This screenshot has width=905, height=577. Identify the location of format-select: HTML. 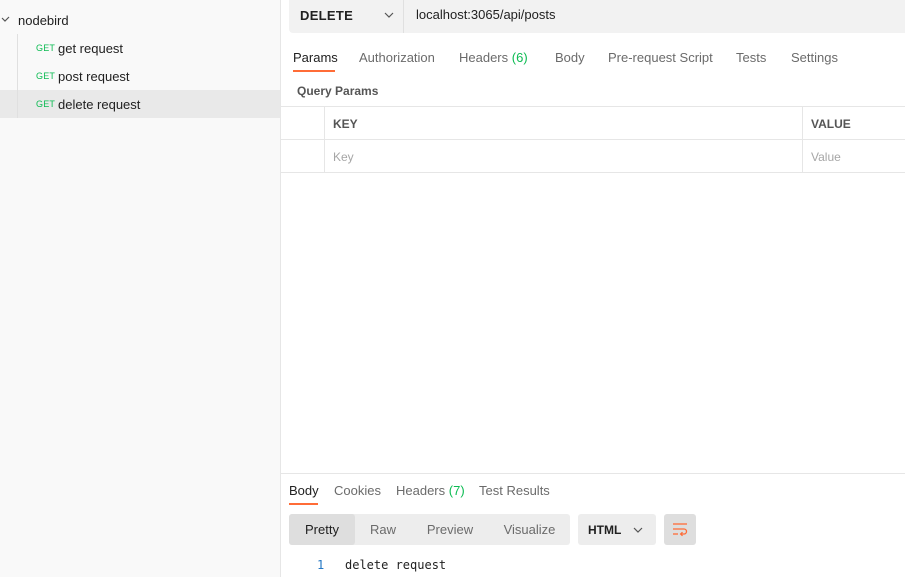
(617, 529).